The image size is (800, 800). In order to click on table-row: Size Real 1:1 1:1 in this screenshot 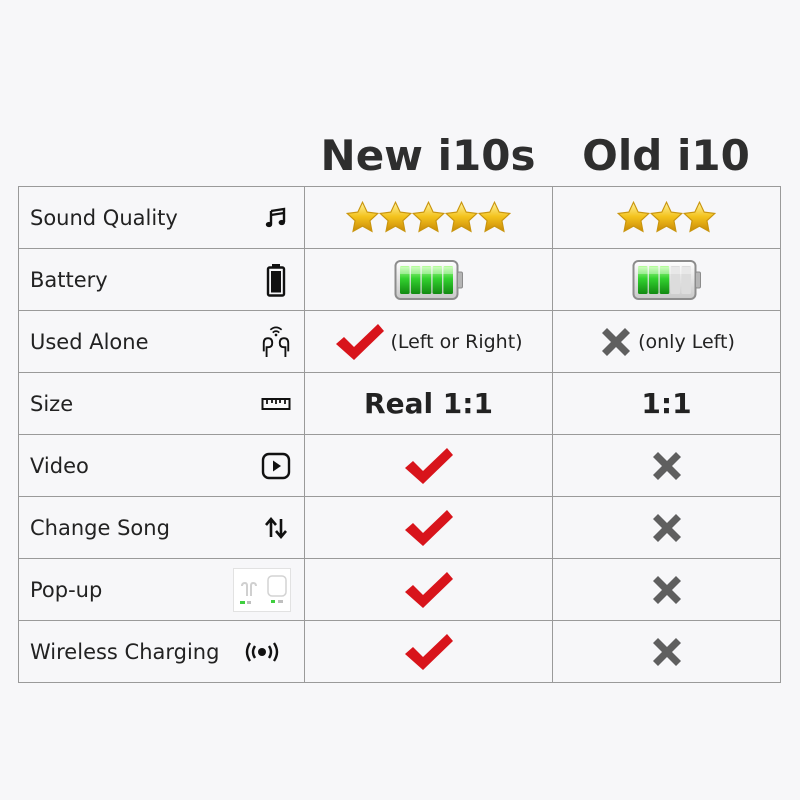, I will do `click(399, 403)`.